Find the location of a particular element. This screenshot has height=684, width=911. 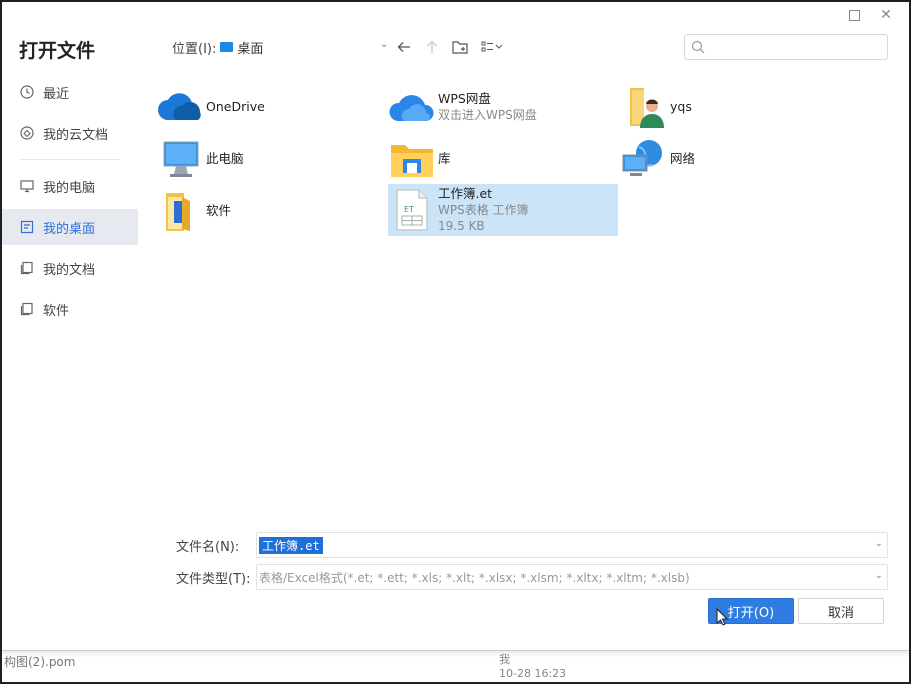

file-item-wps-cloud: WPS网盘 双击进入WPS网盘 is located at coordinates (503, 107).